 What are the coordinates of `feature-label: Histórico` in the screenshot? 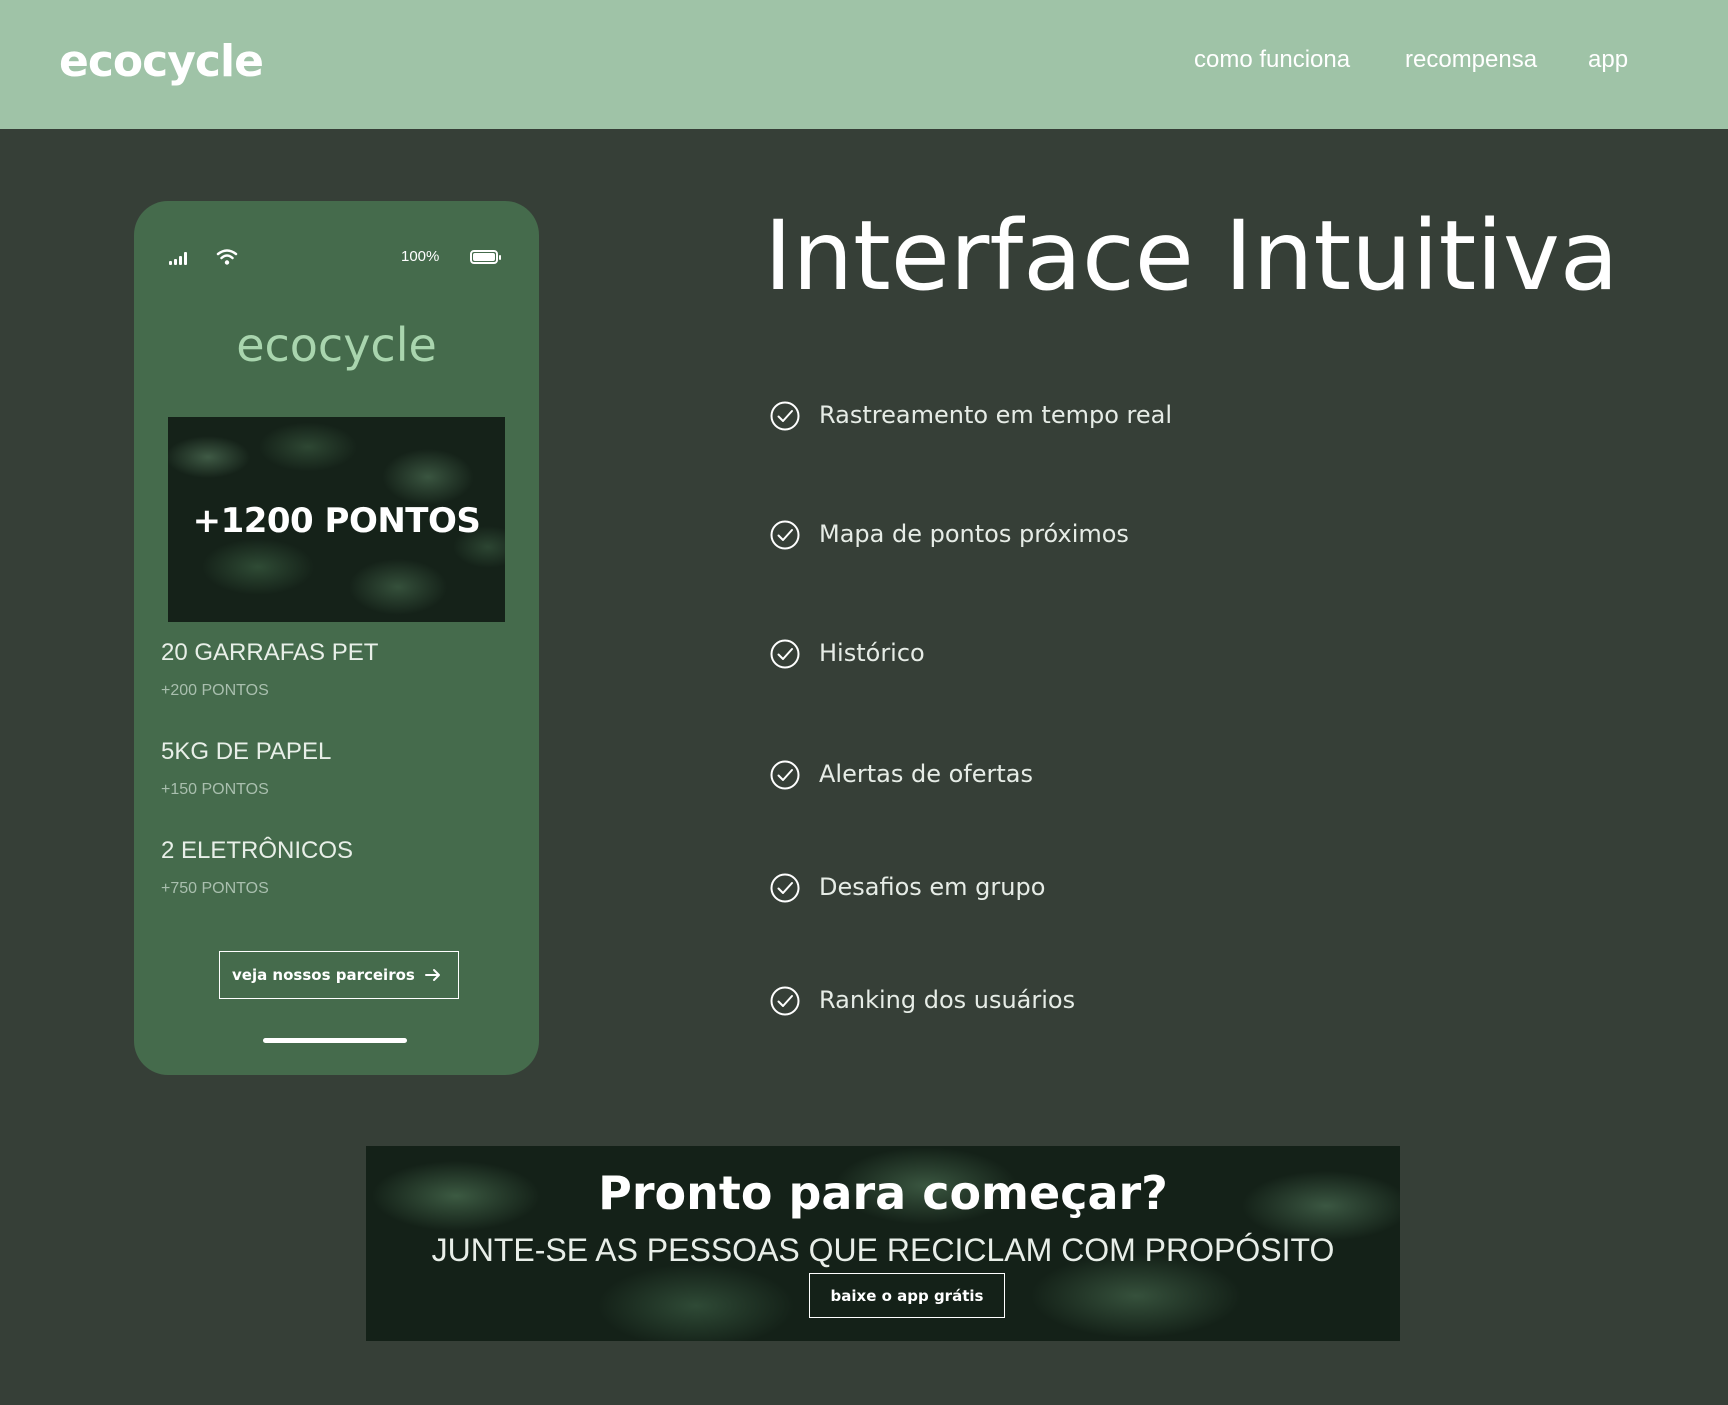 It's located at (872, 653).